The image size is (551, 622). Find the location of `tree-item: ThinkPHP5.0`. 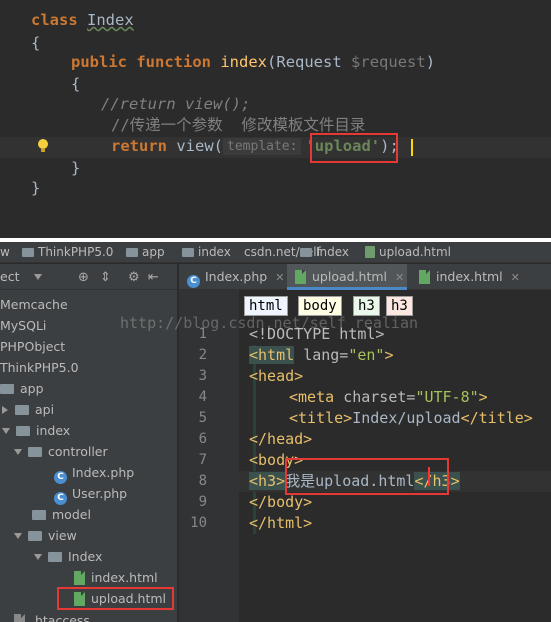

tree-item: ThinkPHP5.0 is located at coordinates (39, 367).